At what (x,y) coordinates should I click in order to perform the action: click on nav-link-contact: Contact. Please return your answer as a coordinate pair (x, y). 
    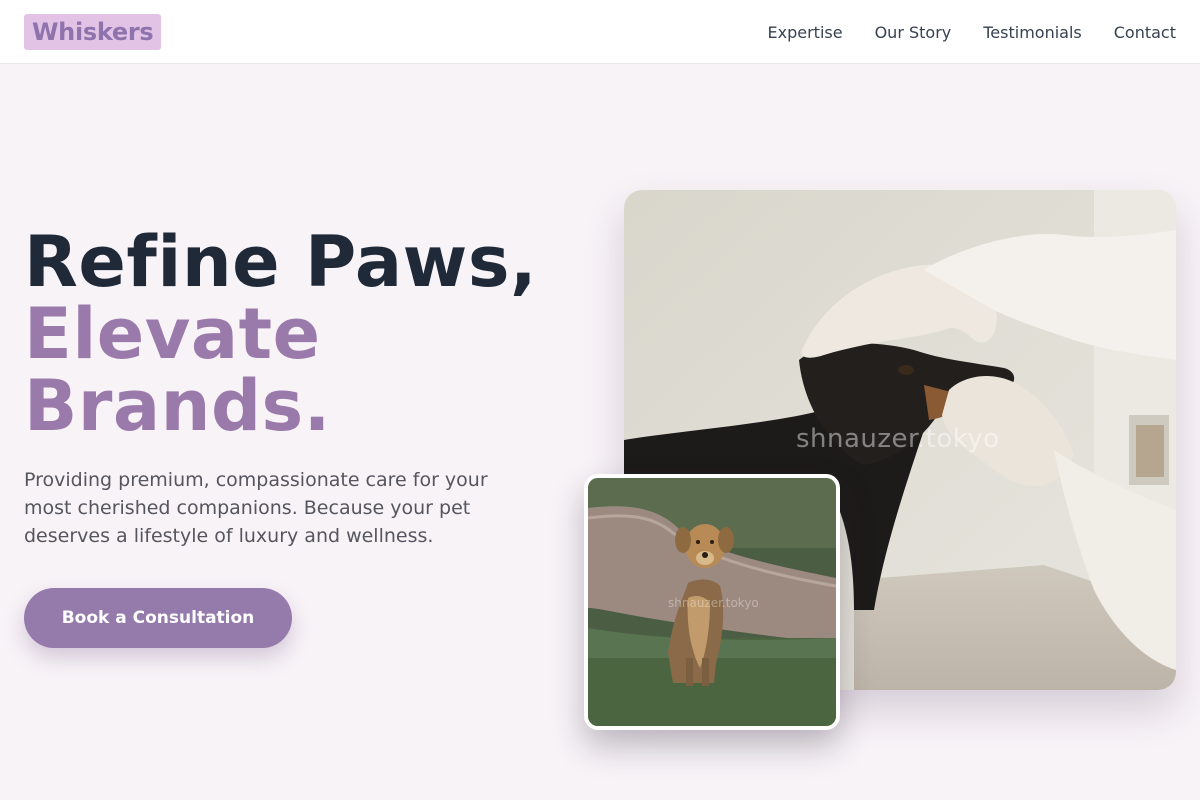
    Looking at the image, I should click on (1145, 32).